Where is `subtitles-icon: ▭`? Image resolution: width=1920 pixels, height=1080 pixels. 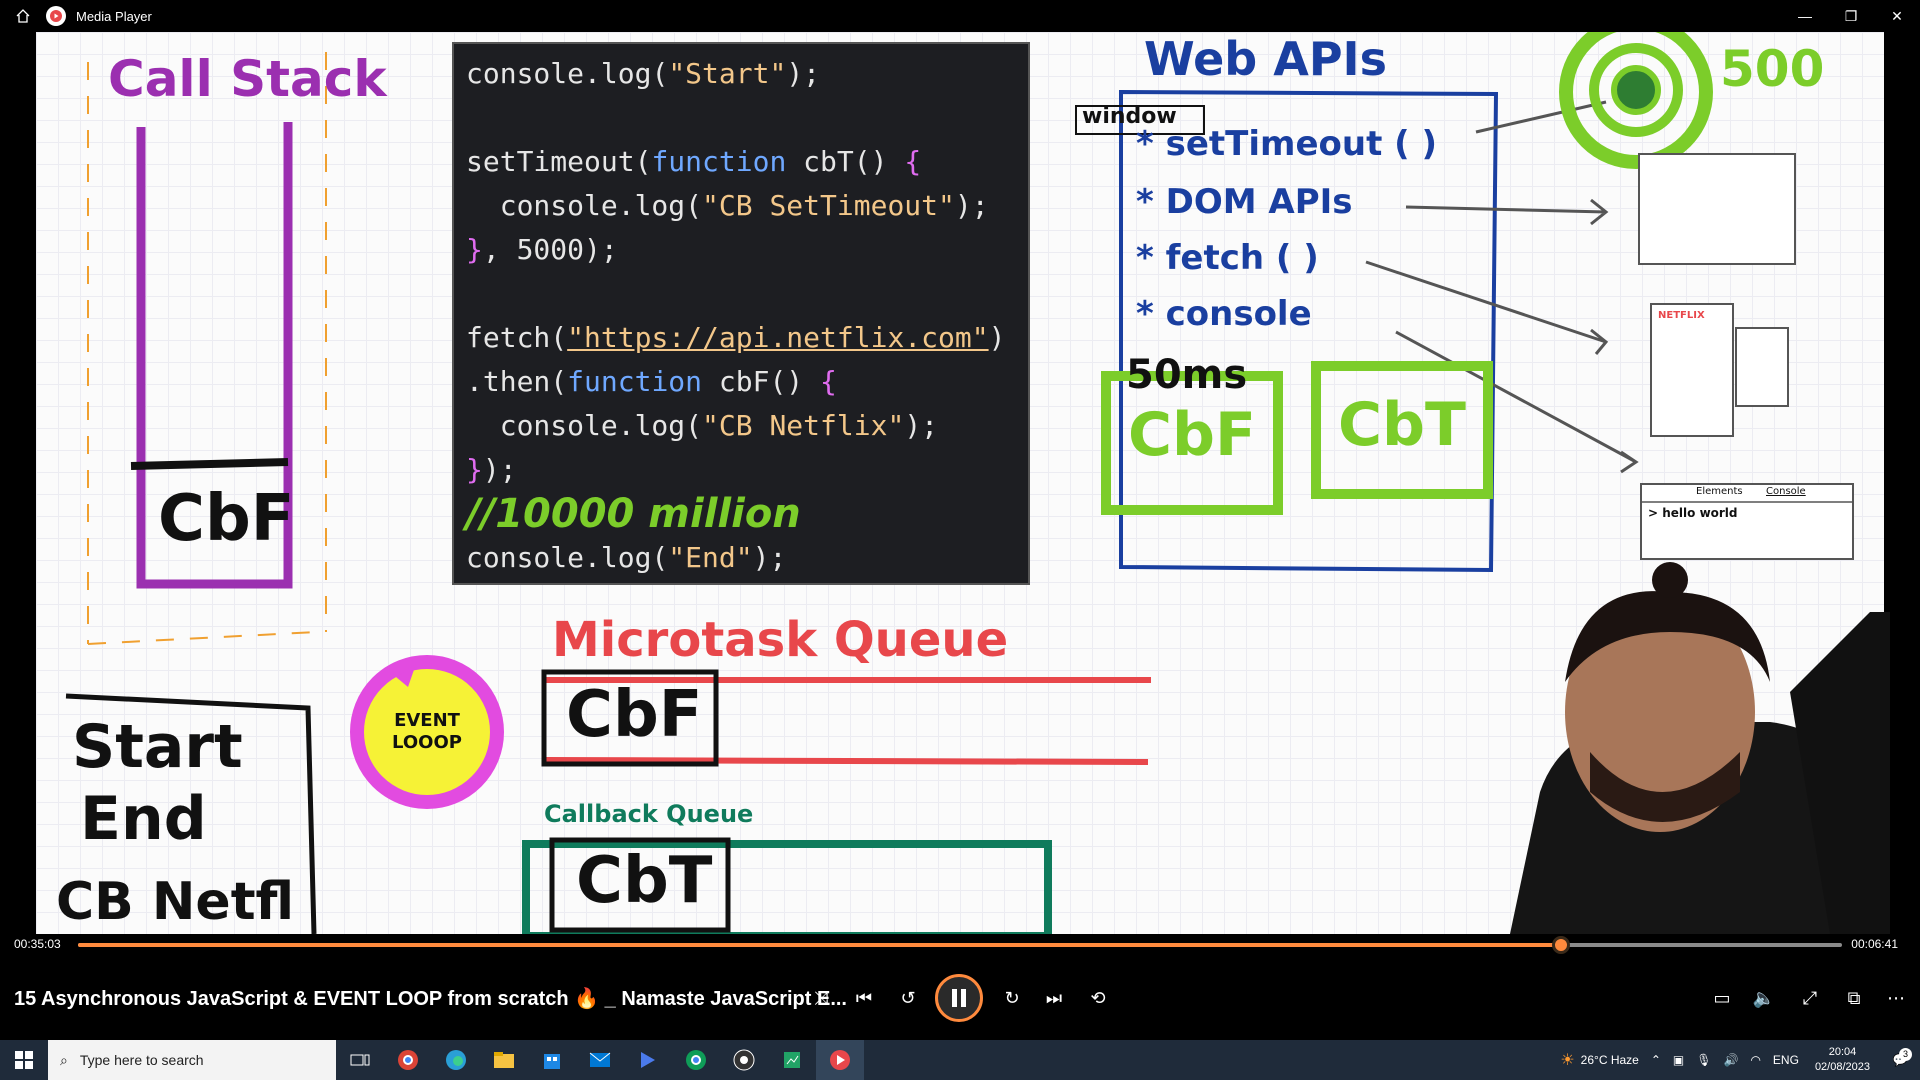 subtitles-icon: ▭ is located at coordinates (1722, 998).